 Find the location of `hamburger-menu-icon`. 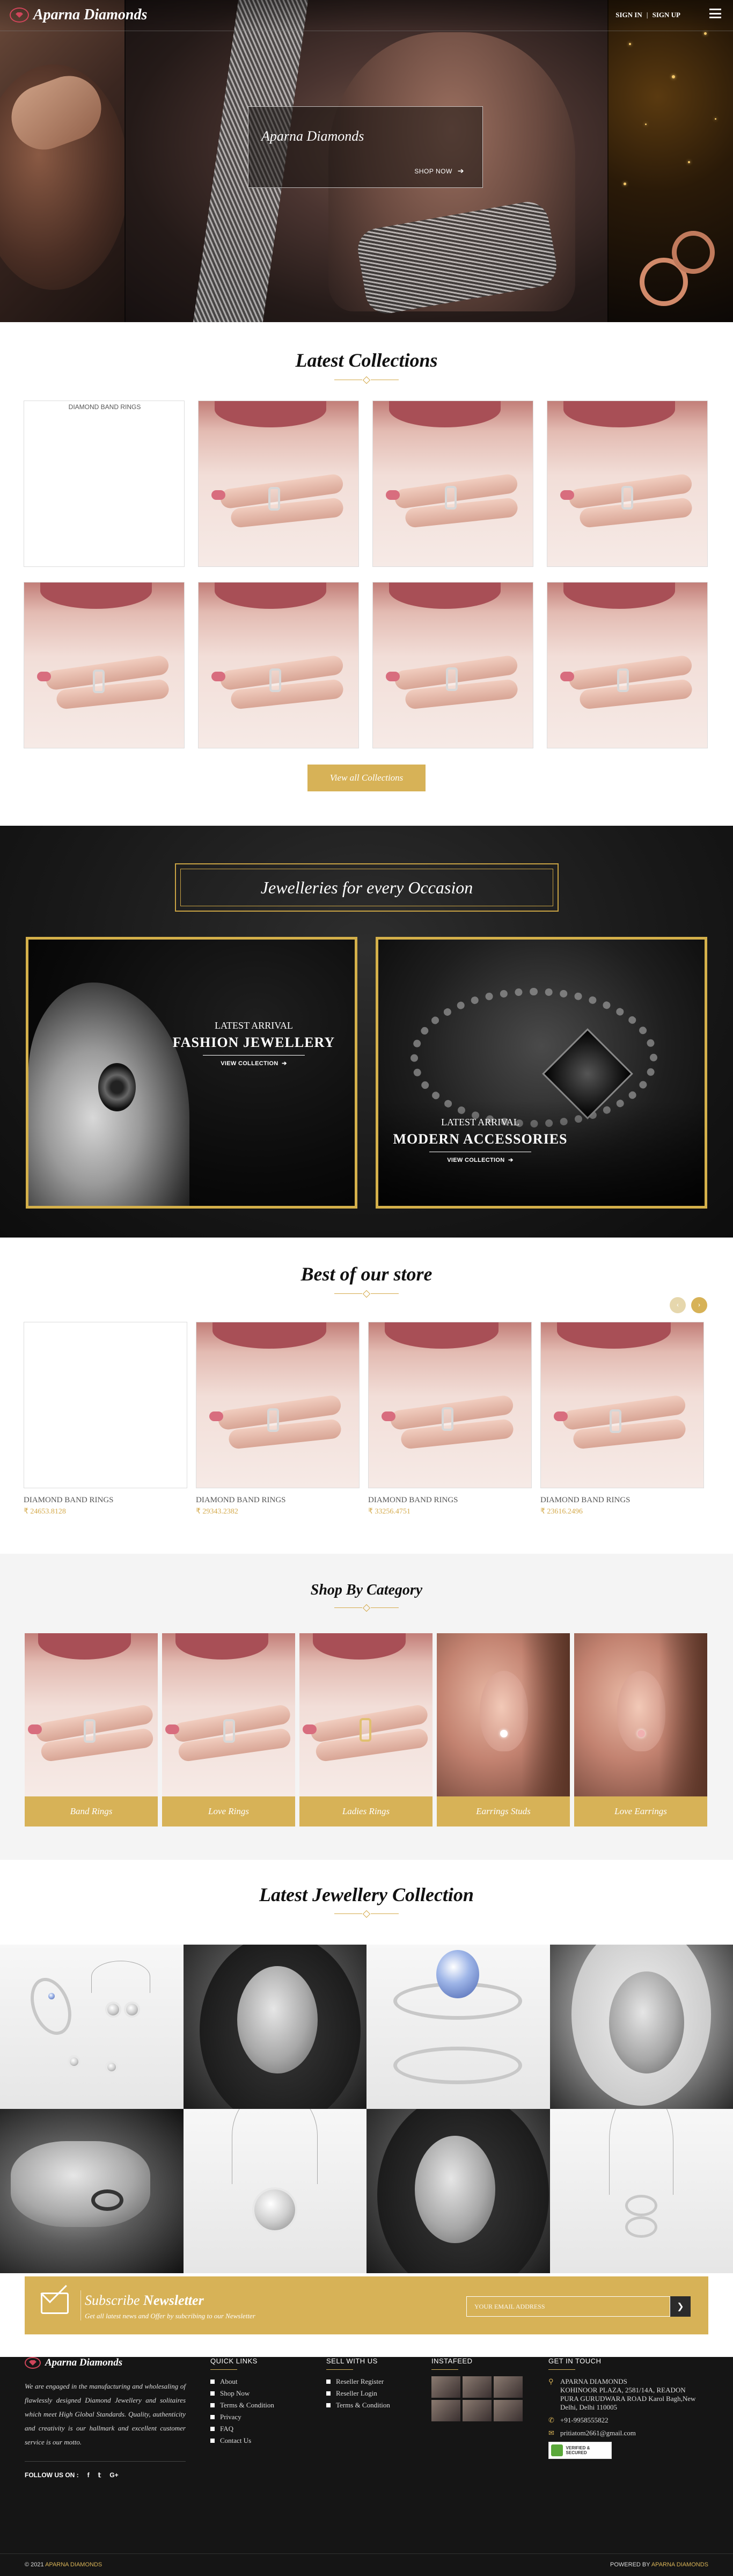

hamburger-menu-icon is located at coordinates (715, 13).